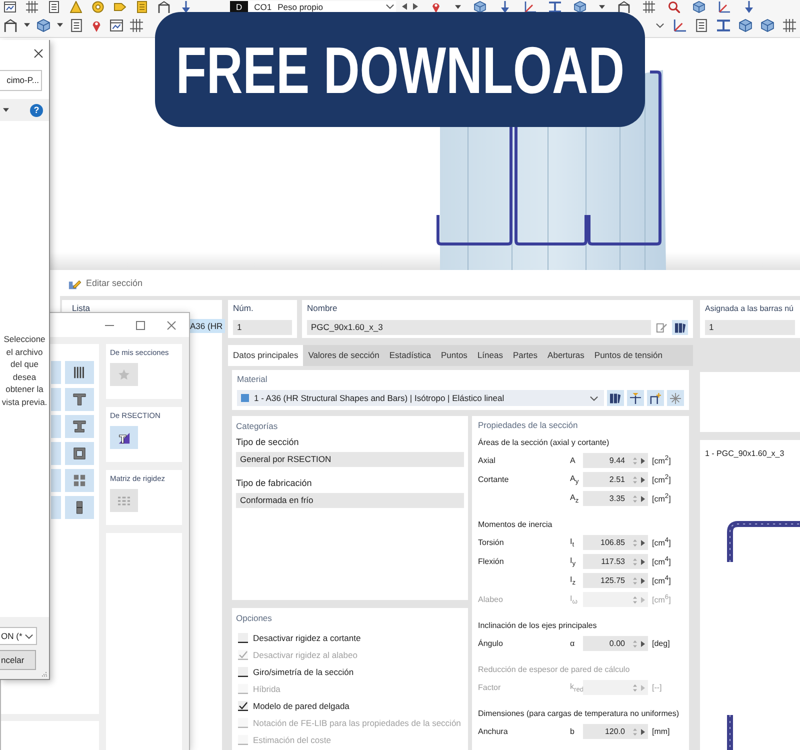 The width and height of the screenshot is (800, 750). Describe the element at coordinates (313, 6) in the screenshot. I see `load-case-selector: D CO1 Peso propio` at that location.